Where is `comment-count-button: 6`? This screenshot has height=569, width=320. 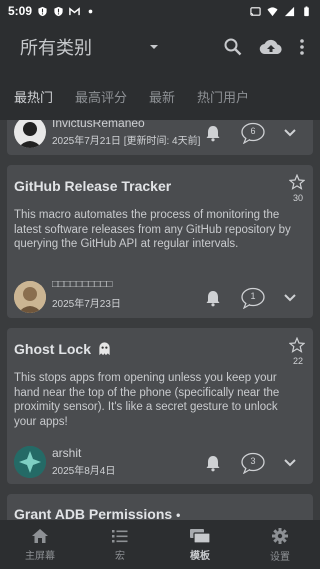 comment-count-button: 6 is located at coordinates (253, 133).